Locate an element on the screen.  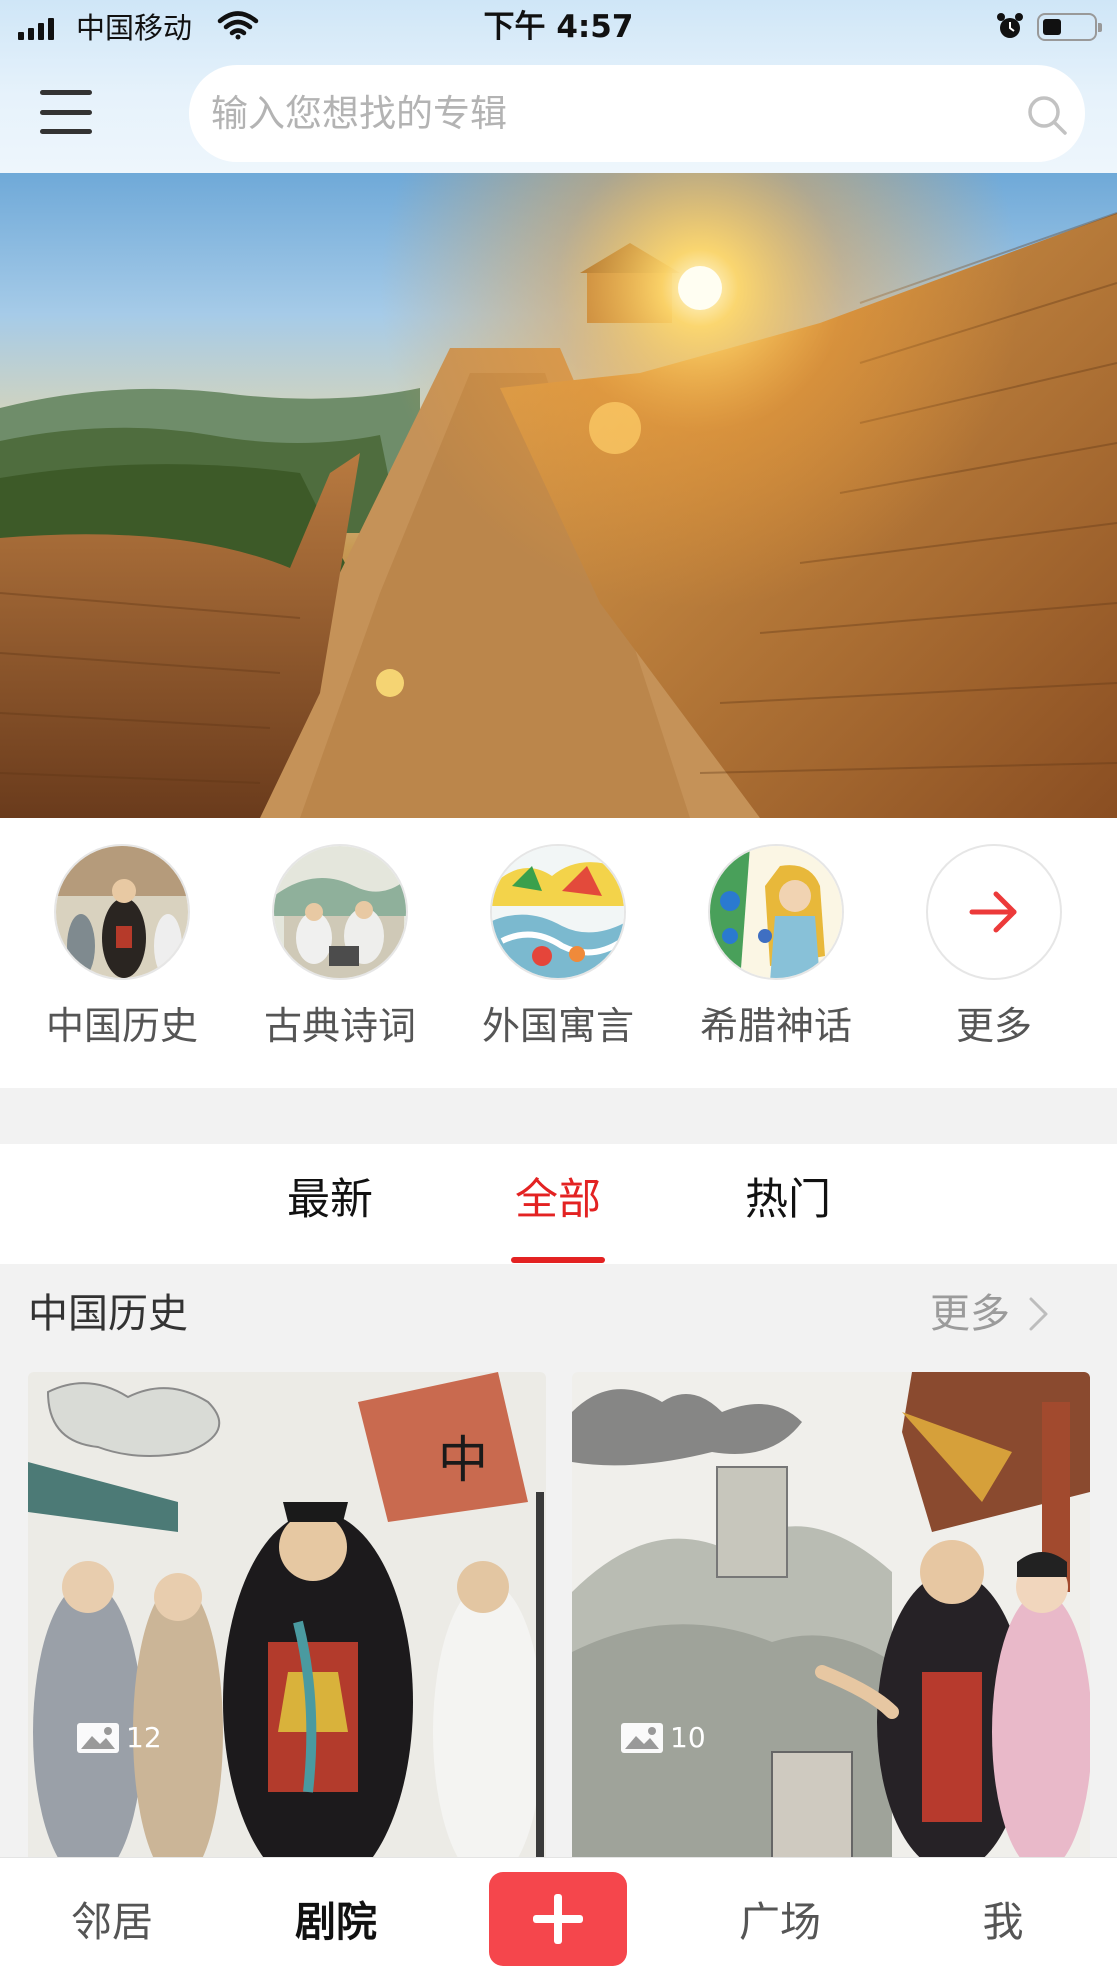
plus-icon is located at coordinates (558, 1919).